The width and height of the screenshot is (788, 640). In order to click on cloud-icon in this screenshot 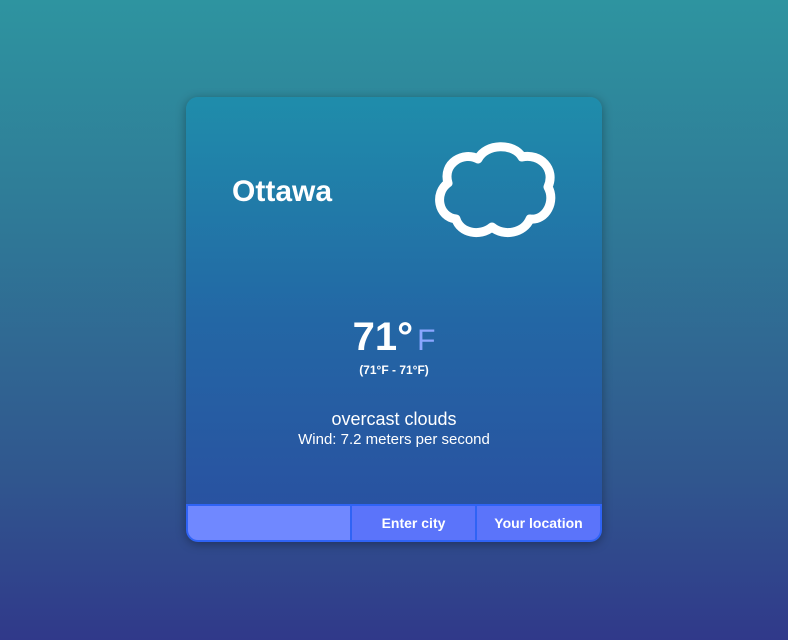, I will do `click(495, 190)`.